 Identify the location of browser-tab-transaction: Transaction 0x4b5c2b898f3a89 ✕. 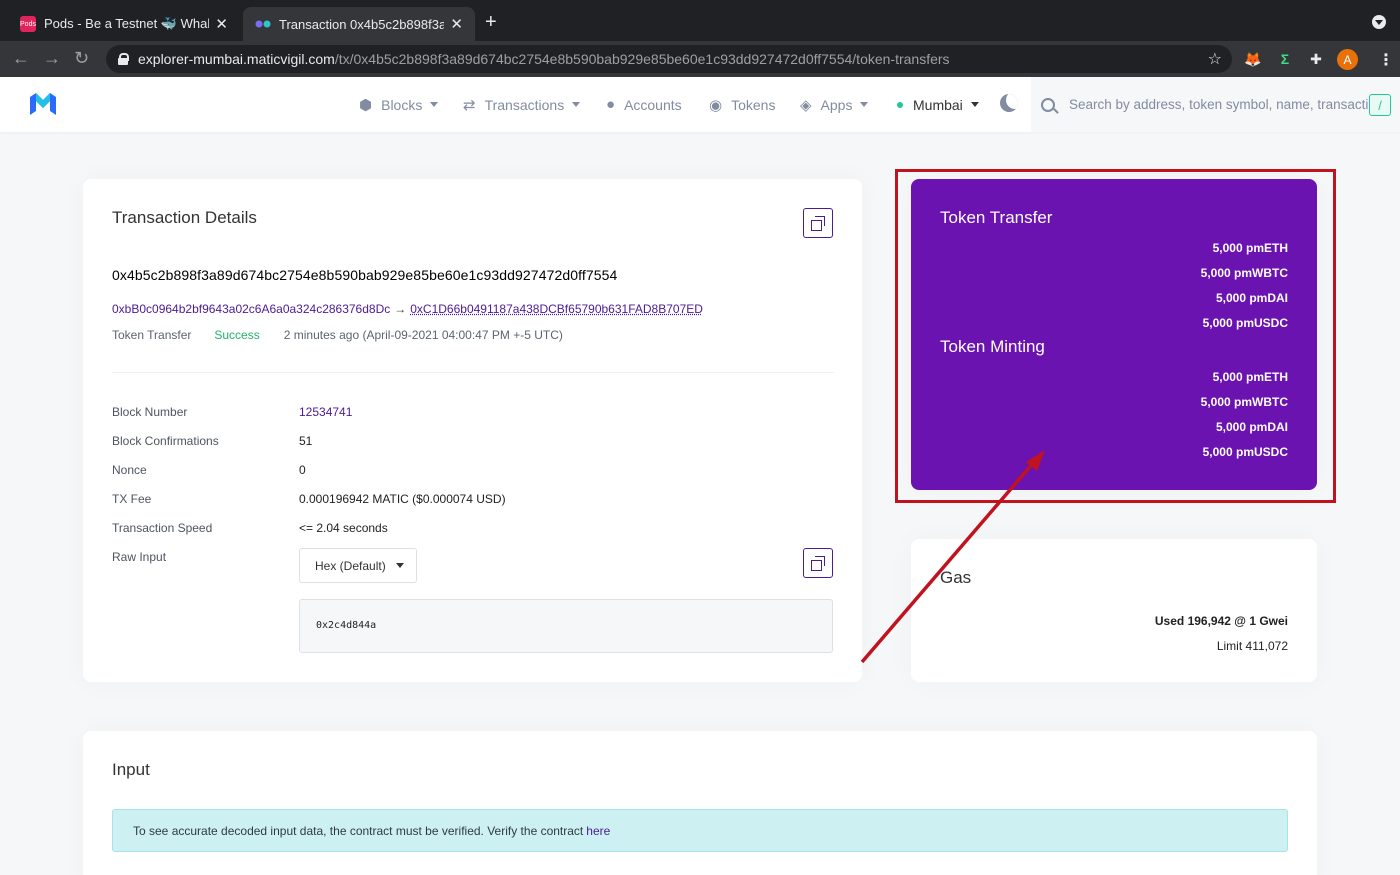
(359, 24).